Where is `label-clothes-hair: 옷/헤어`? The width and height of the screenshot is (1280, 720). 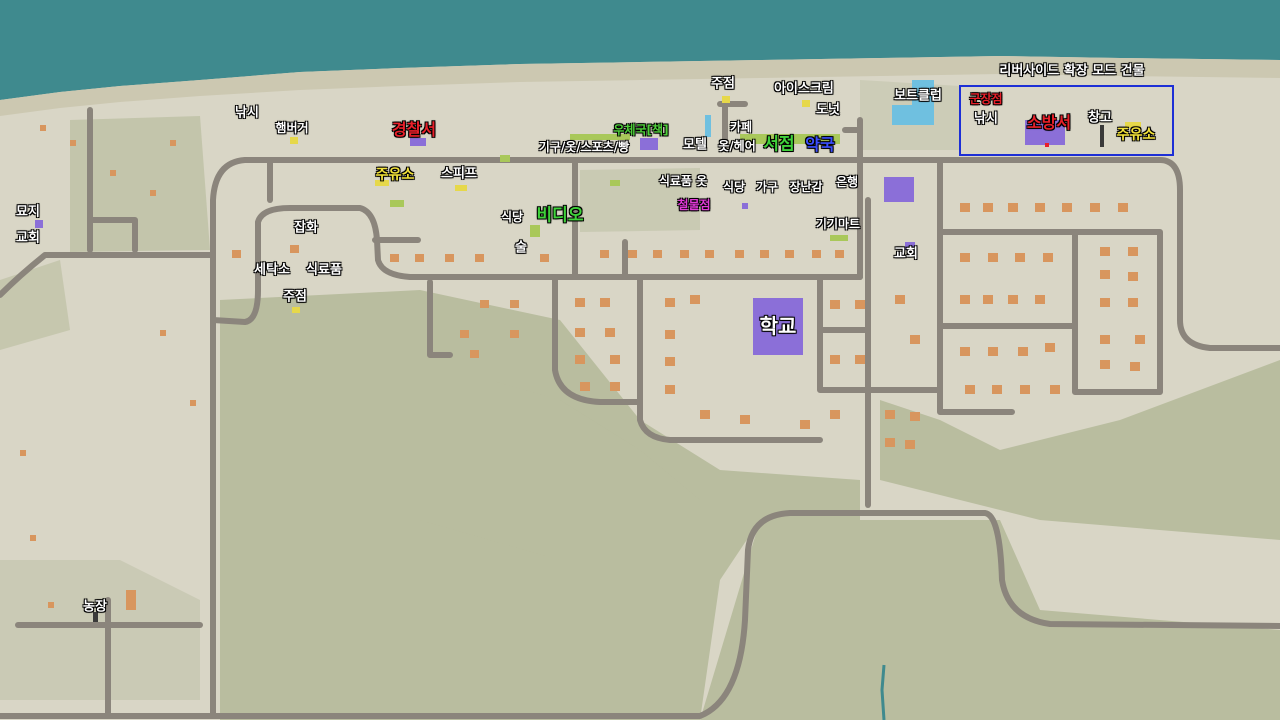 label-clothes-hair: 옷/헤어 is located at coordinates (737, 146).